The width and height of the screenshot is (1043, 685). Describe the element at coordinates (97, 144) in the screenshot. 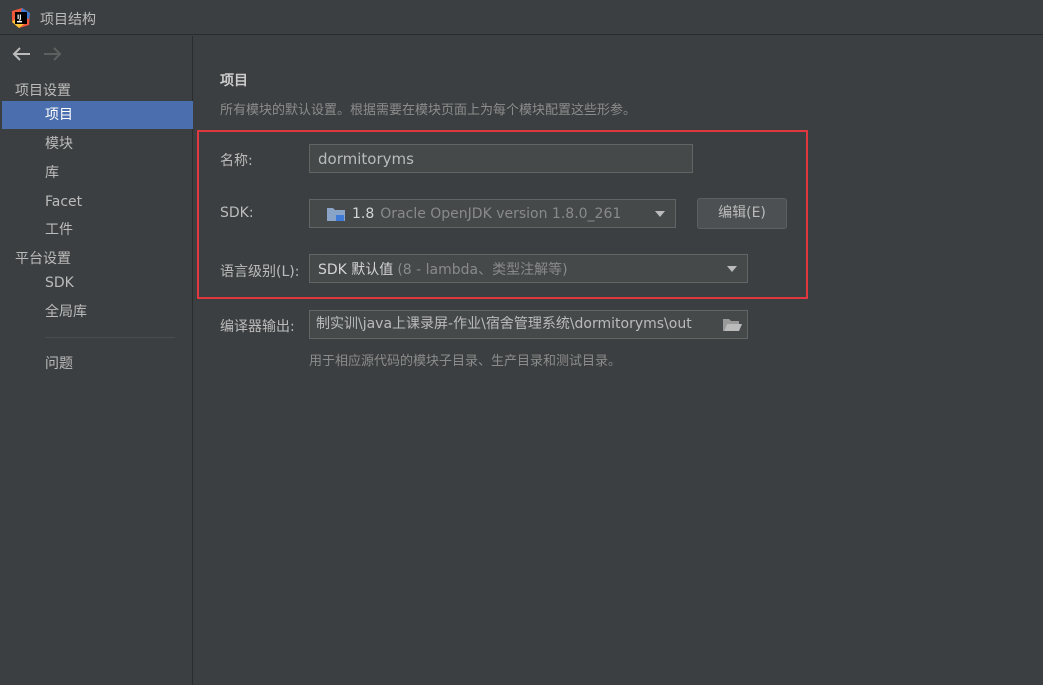

I see `sidebar-item-modules: 模块` at that location.